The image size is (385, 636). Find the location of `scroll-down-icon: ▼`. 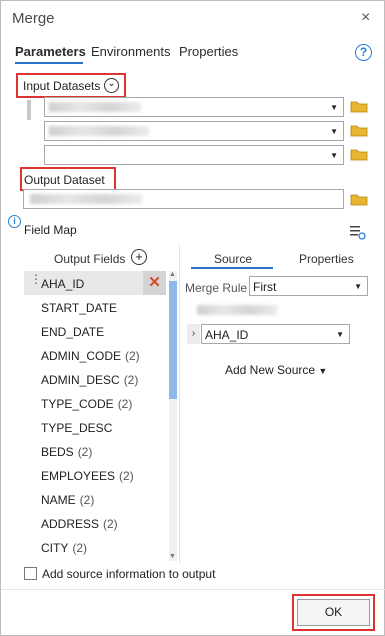

scroll-down-icon: ▼ is located at coordinates (172, 556).